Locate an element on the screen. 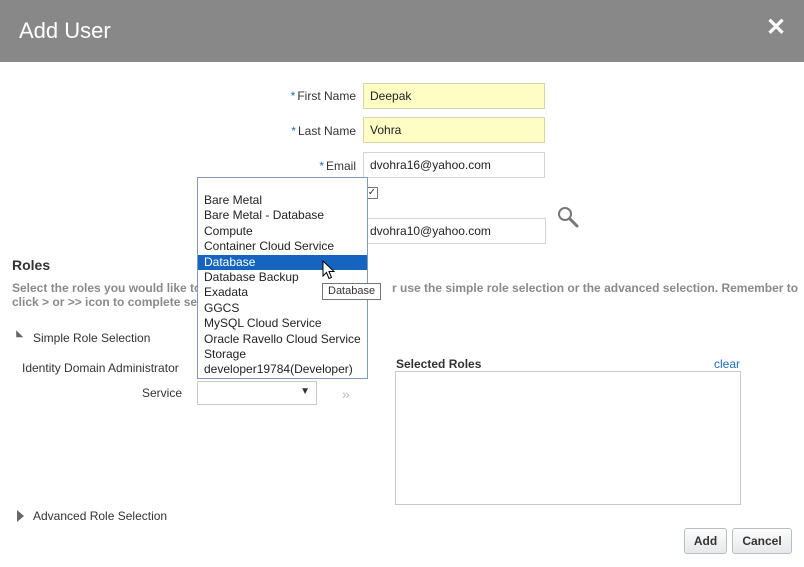 Image resolution: width=804 pixels, height=567 pixels. last-name-input: Vohra is located at coordinates (454, 130).